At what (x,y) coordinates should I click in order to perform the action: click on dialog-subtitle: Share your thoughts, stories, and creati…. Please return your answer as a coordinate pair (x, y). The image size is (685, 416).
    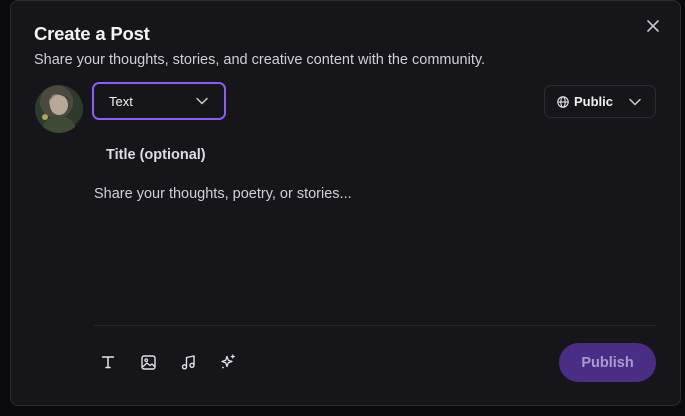
    Looking at the image, I should click on (260, 60).